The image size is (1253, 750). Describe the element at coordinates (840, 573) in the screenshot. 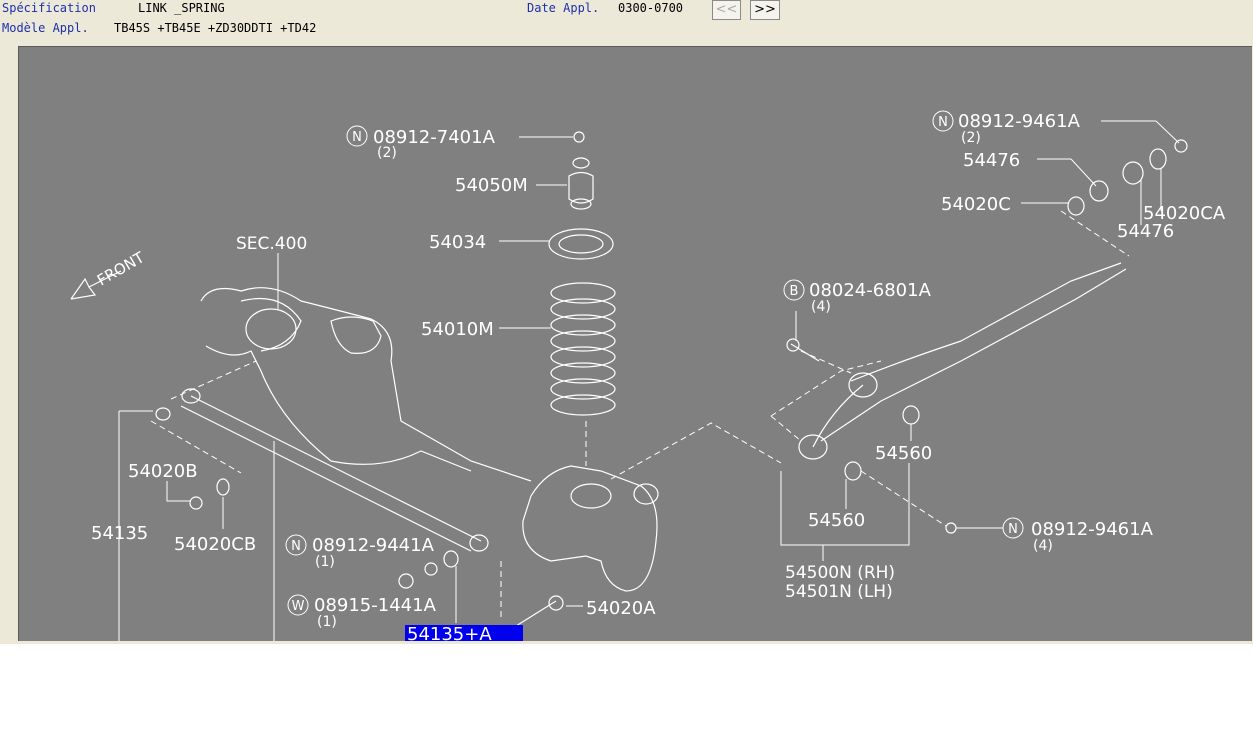

I see `part-54500N: 54500N (RH)` at that location.